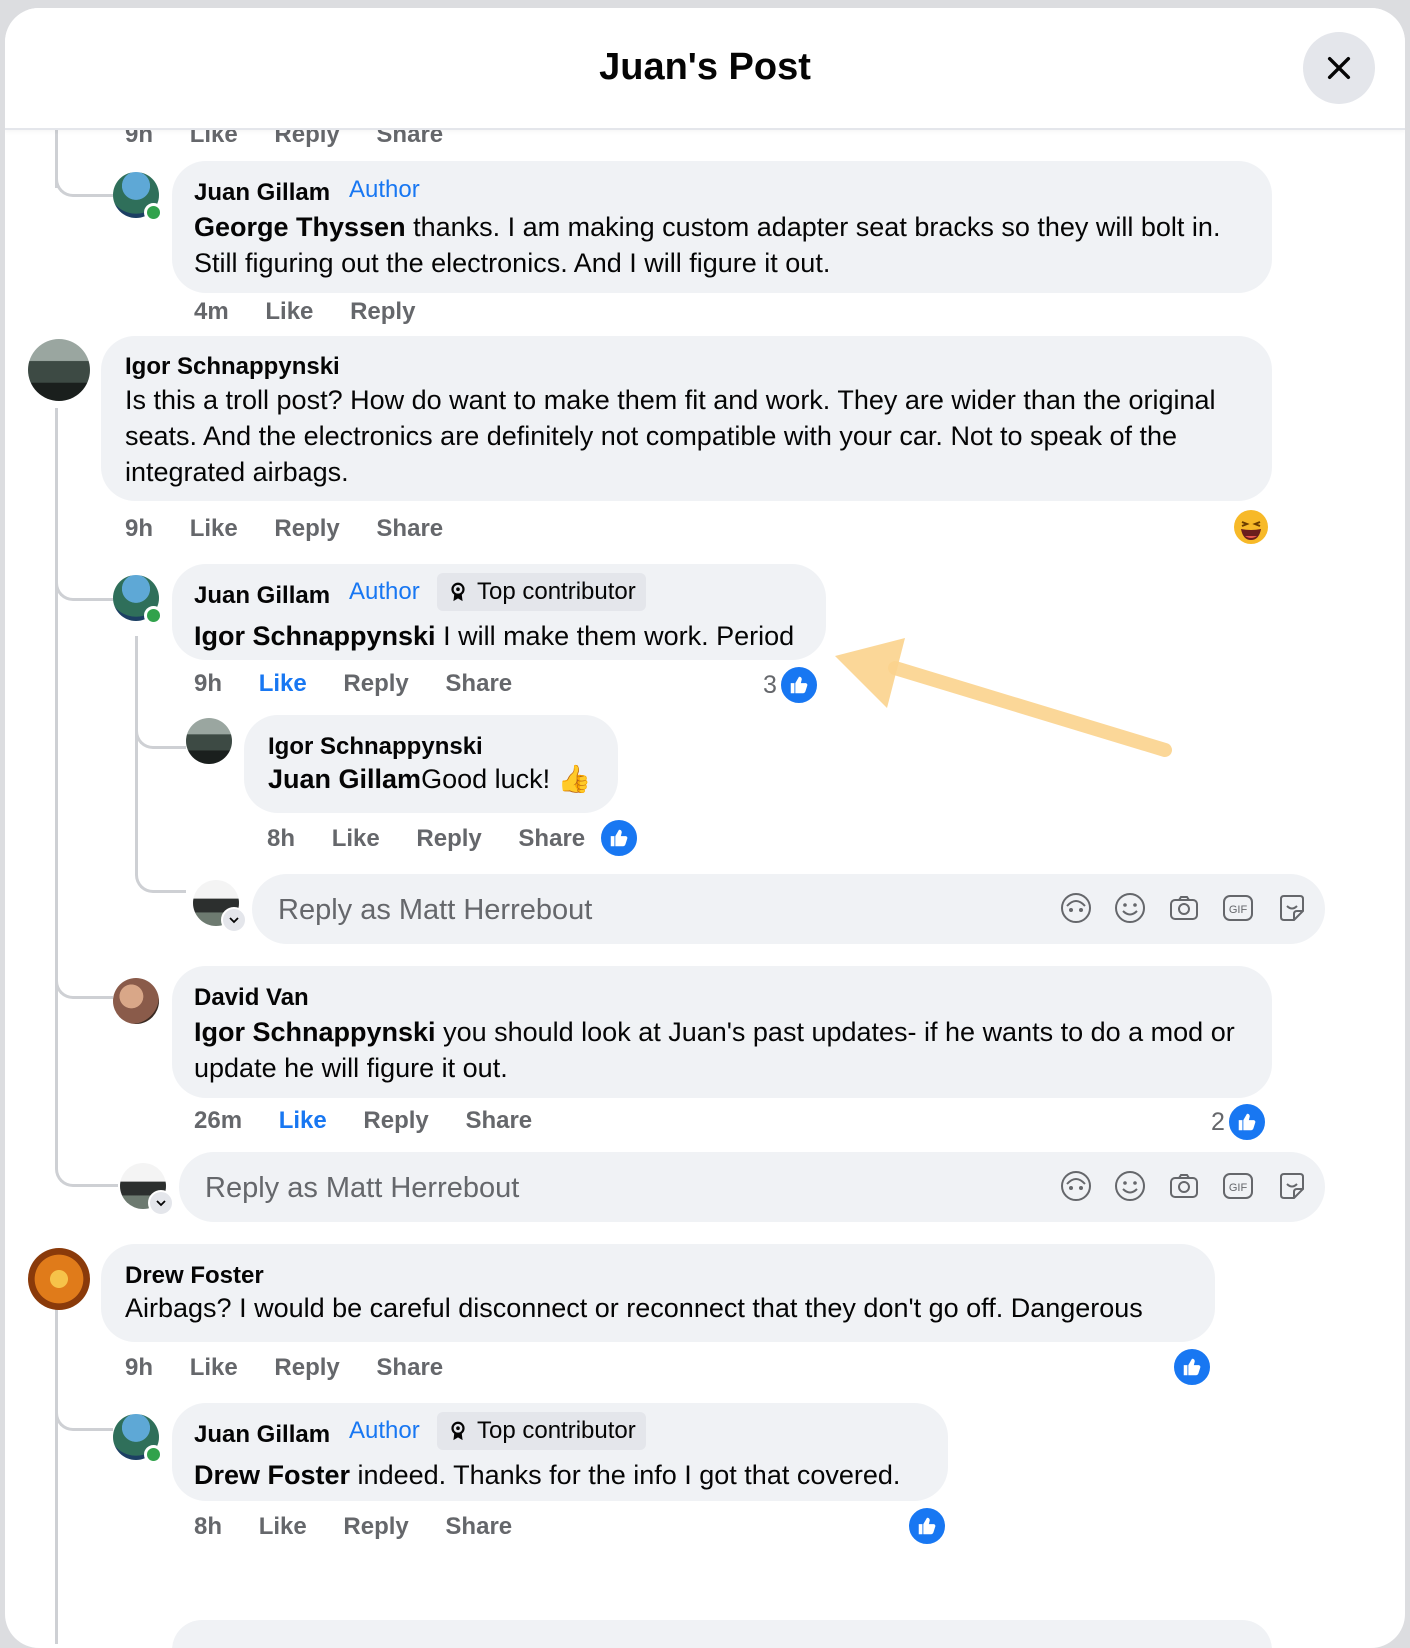 The width and height of the screenshot is (1410, 1648). I want to click on comment-author: Drew Foster, so click(194, 1276).